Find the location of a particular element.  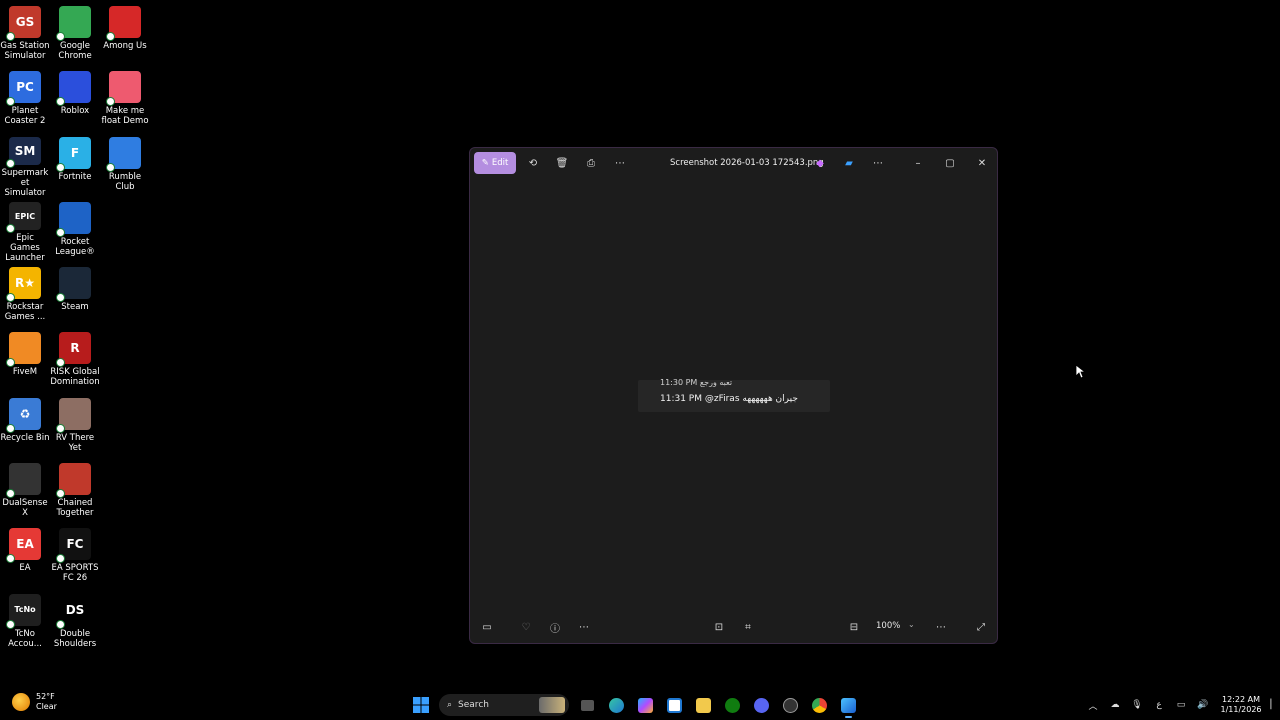

taskbar-file-explorer is located at coordinates (703, 705).